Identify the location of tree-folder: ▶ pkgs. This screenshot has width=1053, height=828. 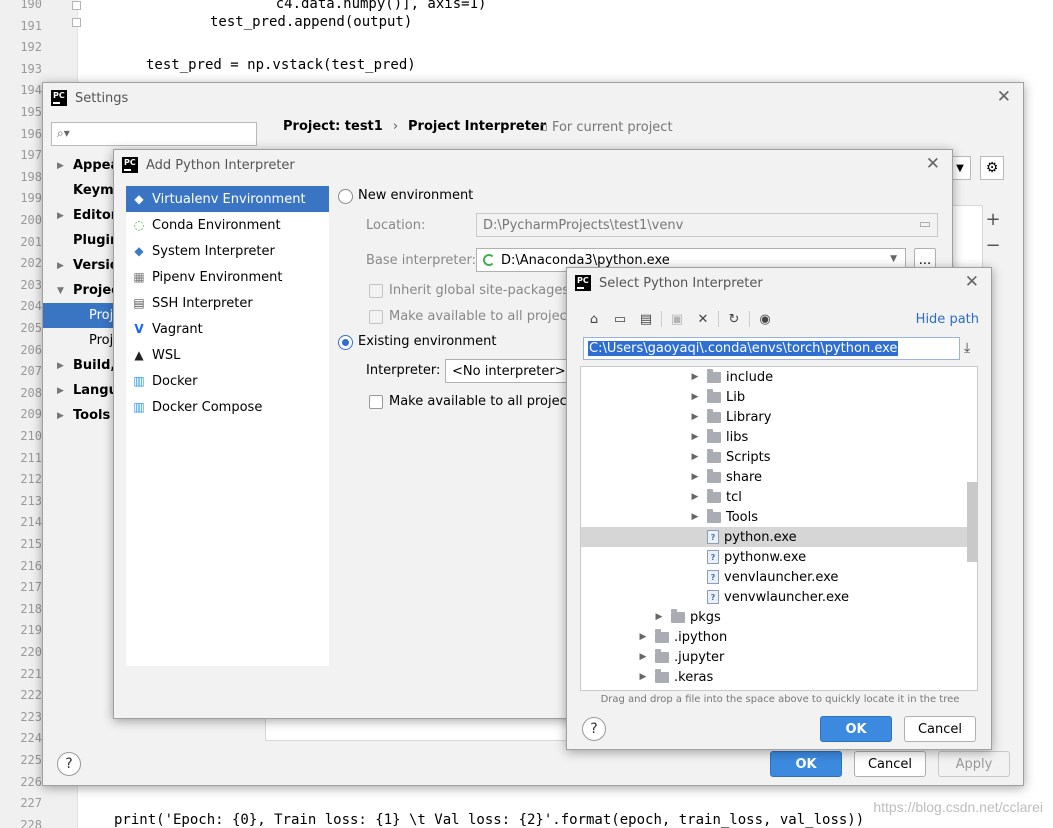
(775, 617).